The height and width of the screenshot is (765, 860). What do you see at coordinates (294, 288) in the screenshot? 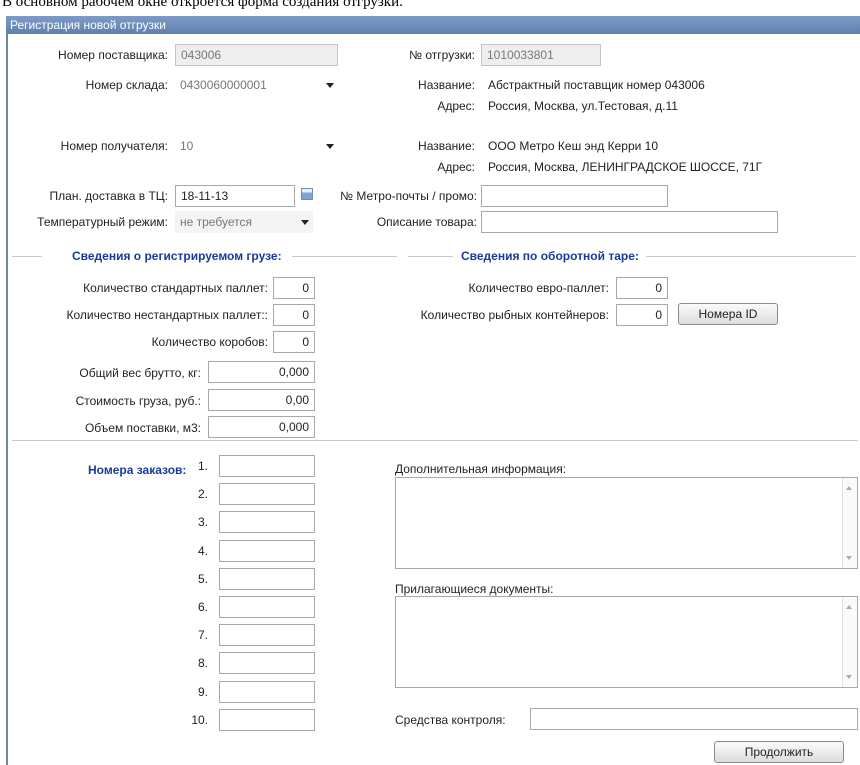
I see `std-pallets-input: 0` at bounding box center [294, 288].